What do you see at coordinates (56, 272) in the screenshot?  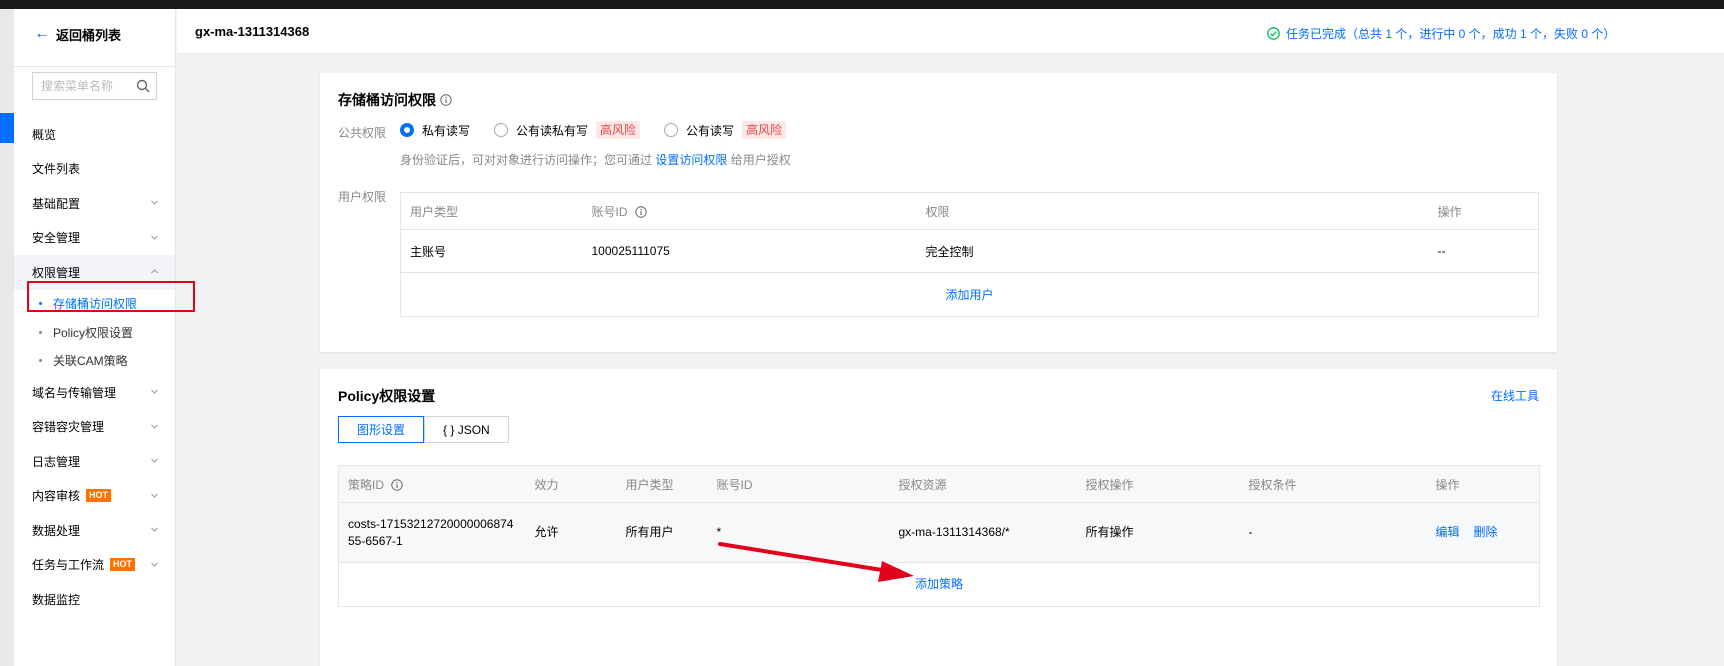 I see `sidebar-item-label: 权限管理` at bounding box center [56, 272].